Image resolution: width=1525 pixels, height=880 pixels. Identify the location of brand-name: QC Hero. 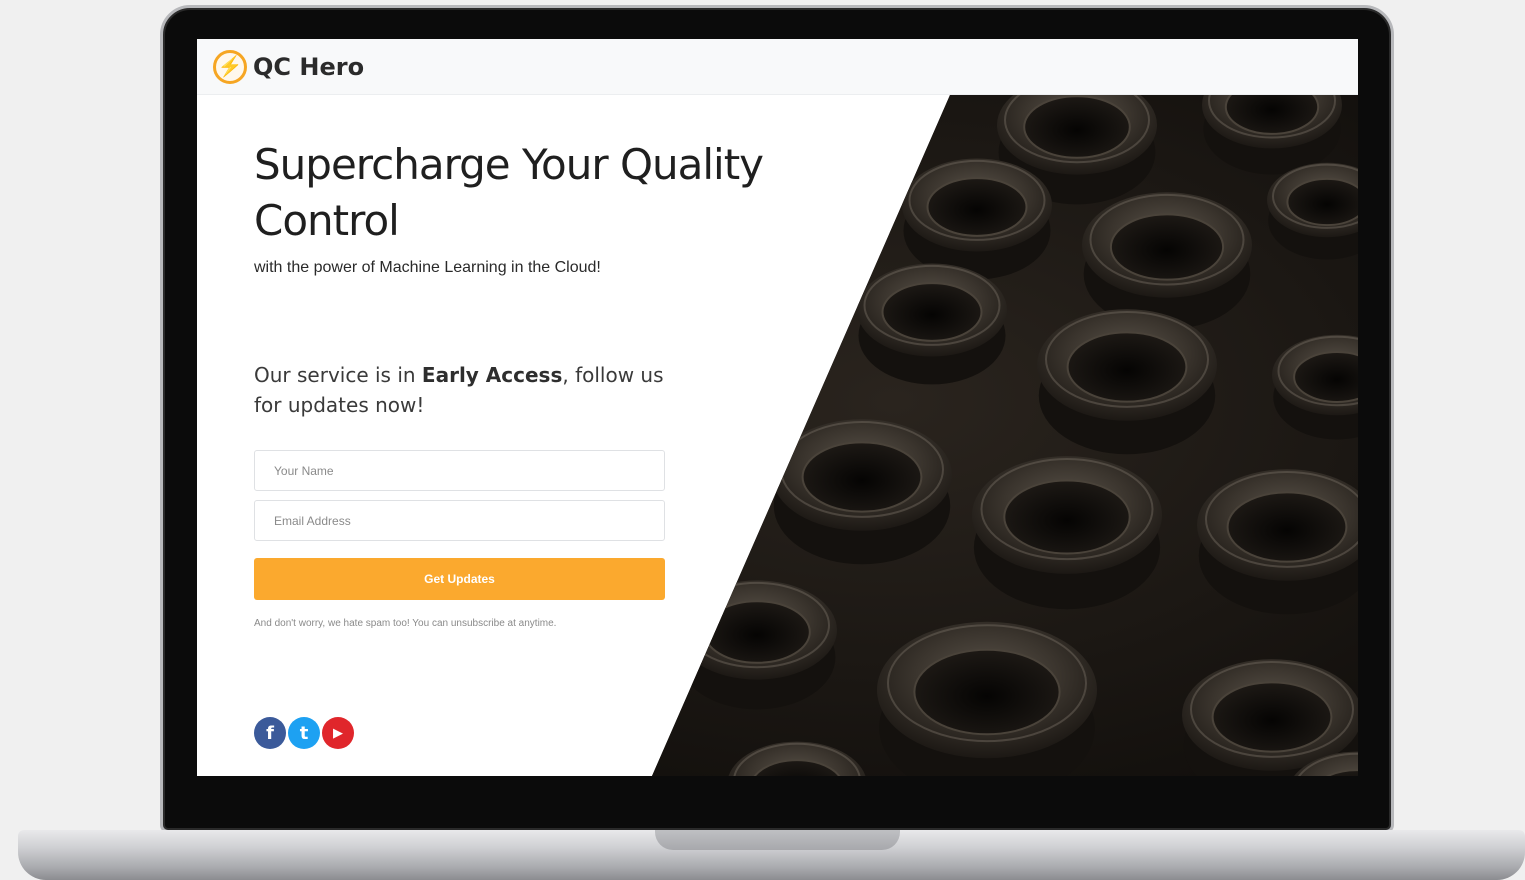
(308, 67).